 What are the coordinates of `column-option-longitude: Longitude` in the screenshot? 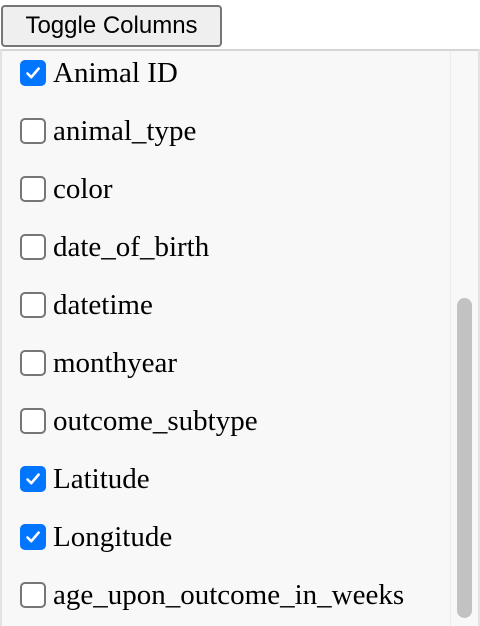 It's located at (96, 537).